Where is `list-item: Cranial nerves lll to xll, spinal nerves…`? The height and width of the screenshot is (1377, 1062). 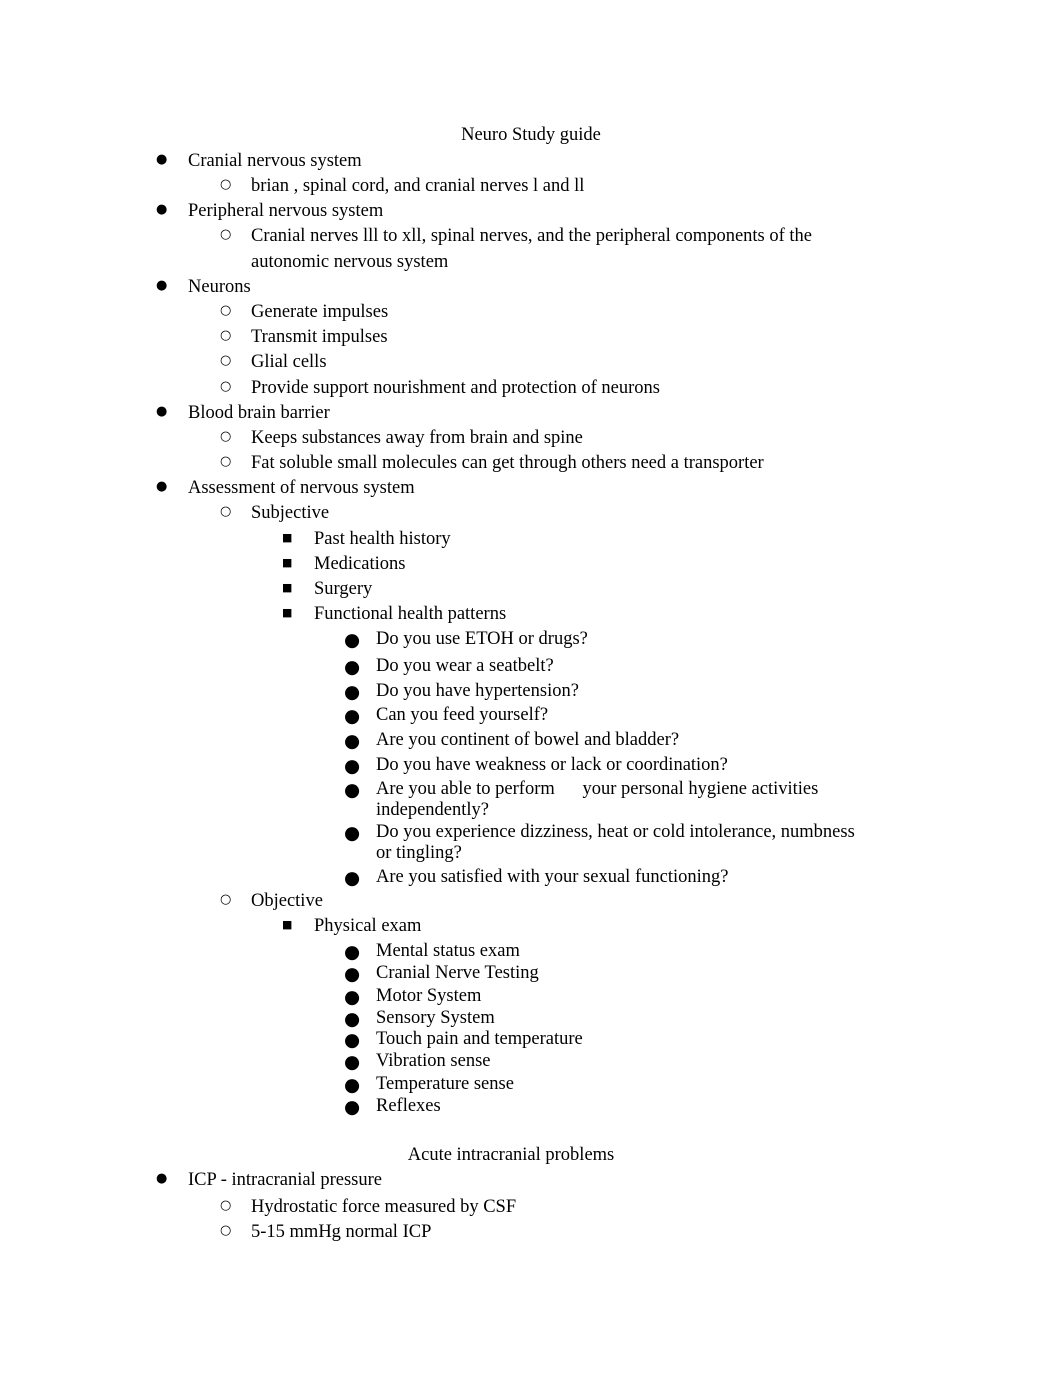 list-item: Cranial nerves lll to xll, spinal nerves… is located at coordinates (532, 236).